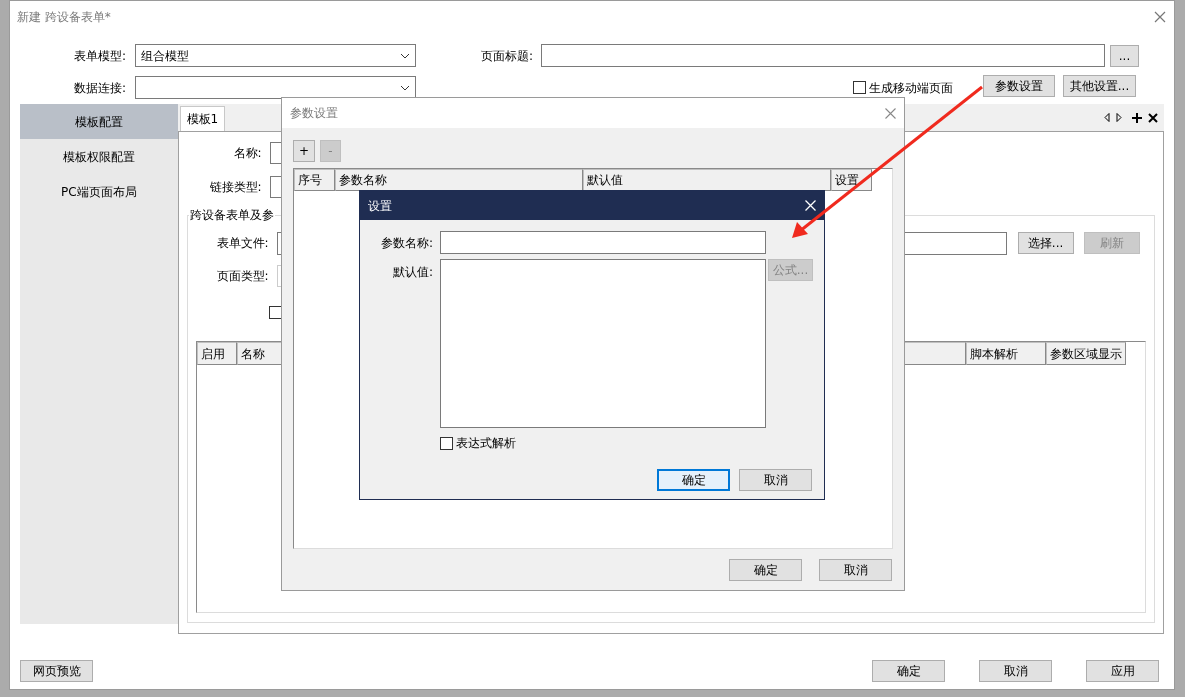 This screenshot has height=697, width=1185. Describe the element at coordinates (99, 191) in the screenshot. I see `sidebar-item: PC端页面布局` at that location.